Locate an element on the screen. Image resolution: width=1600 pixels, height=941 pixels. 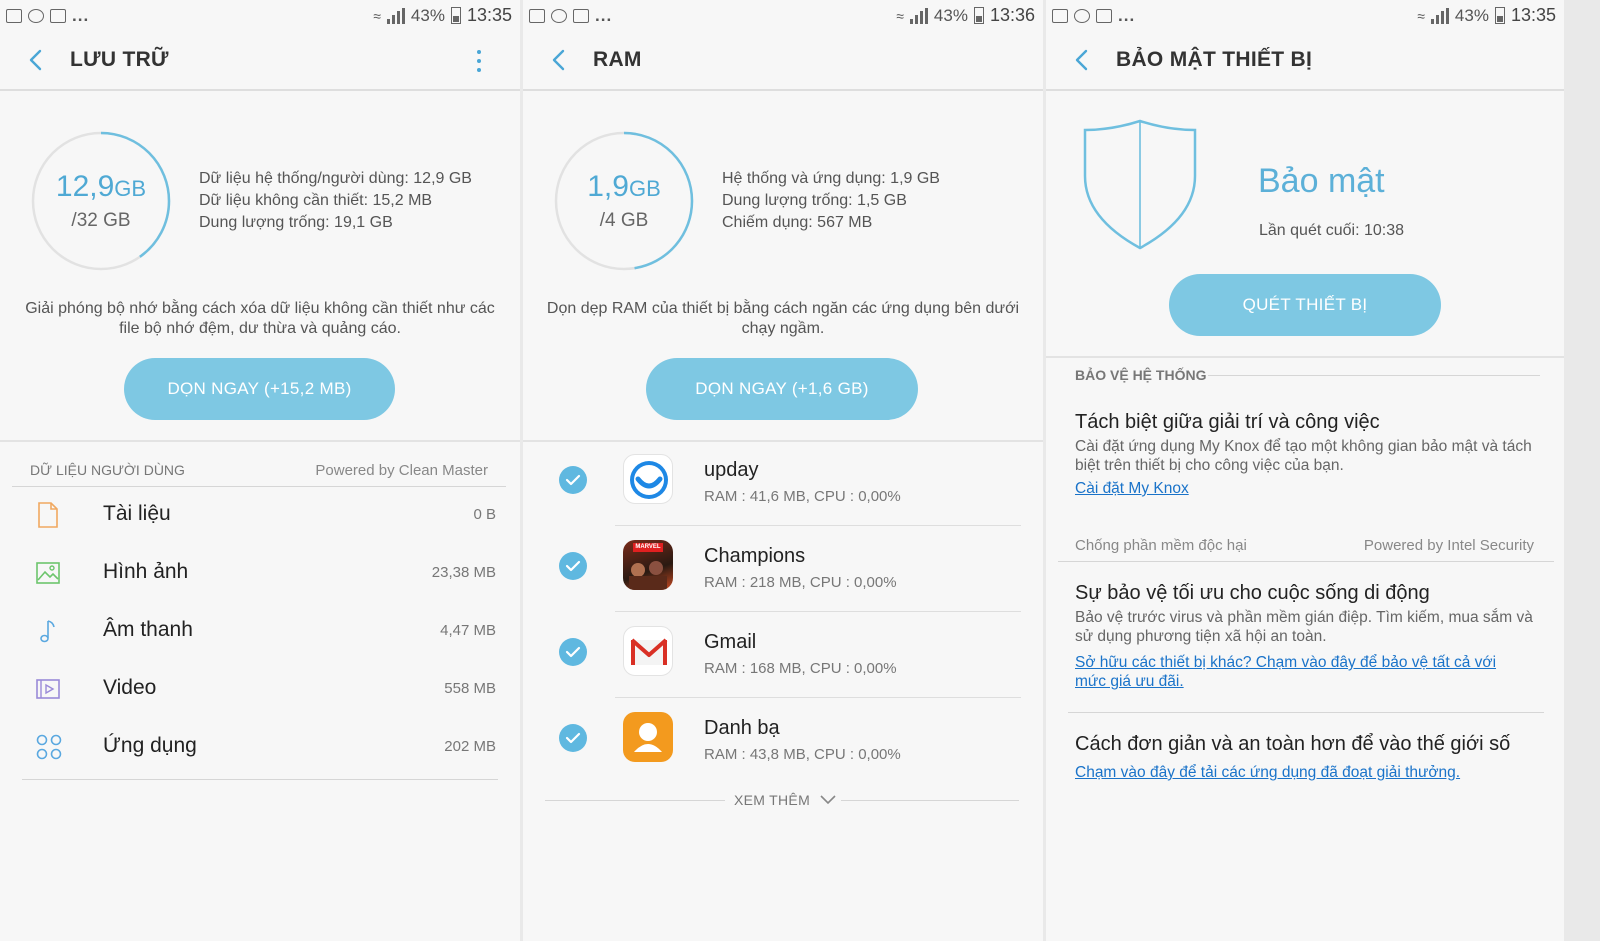
list-item-documents: Tài liệu 0 B is located at coordinates (260, 517).